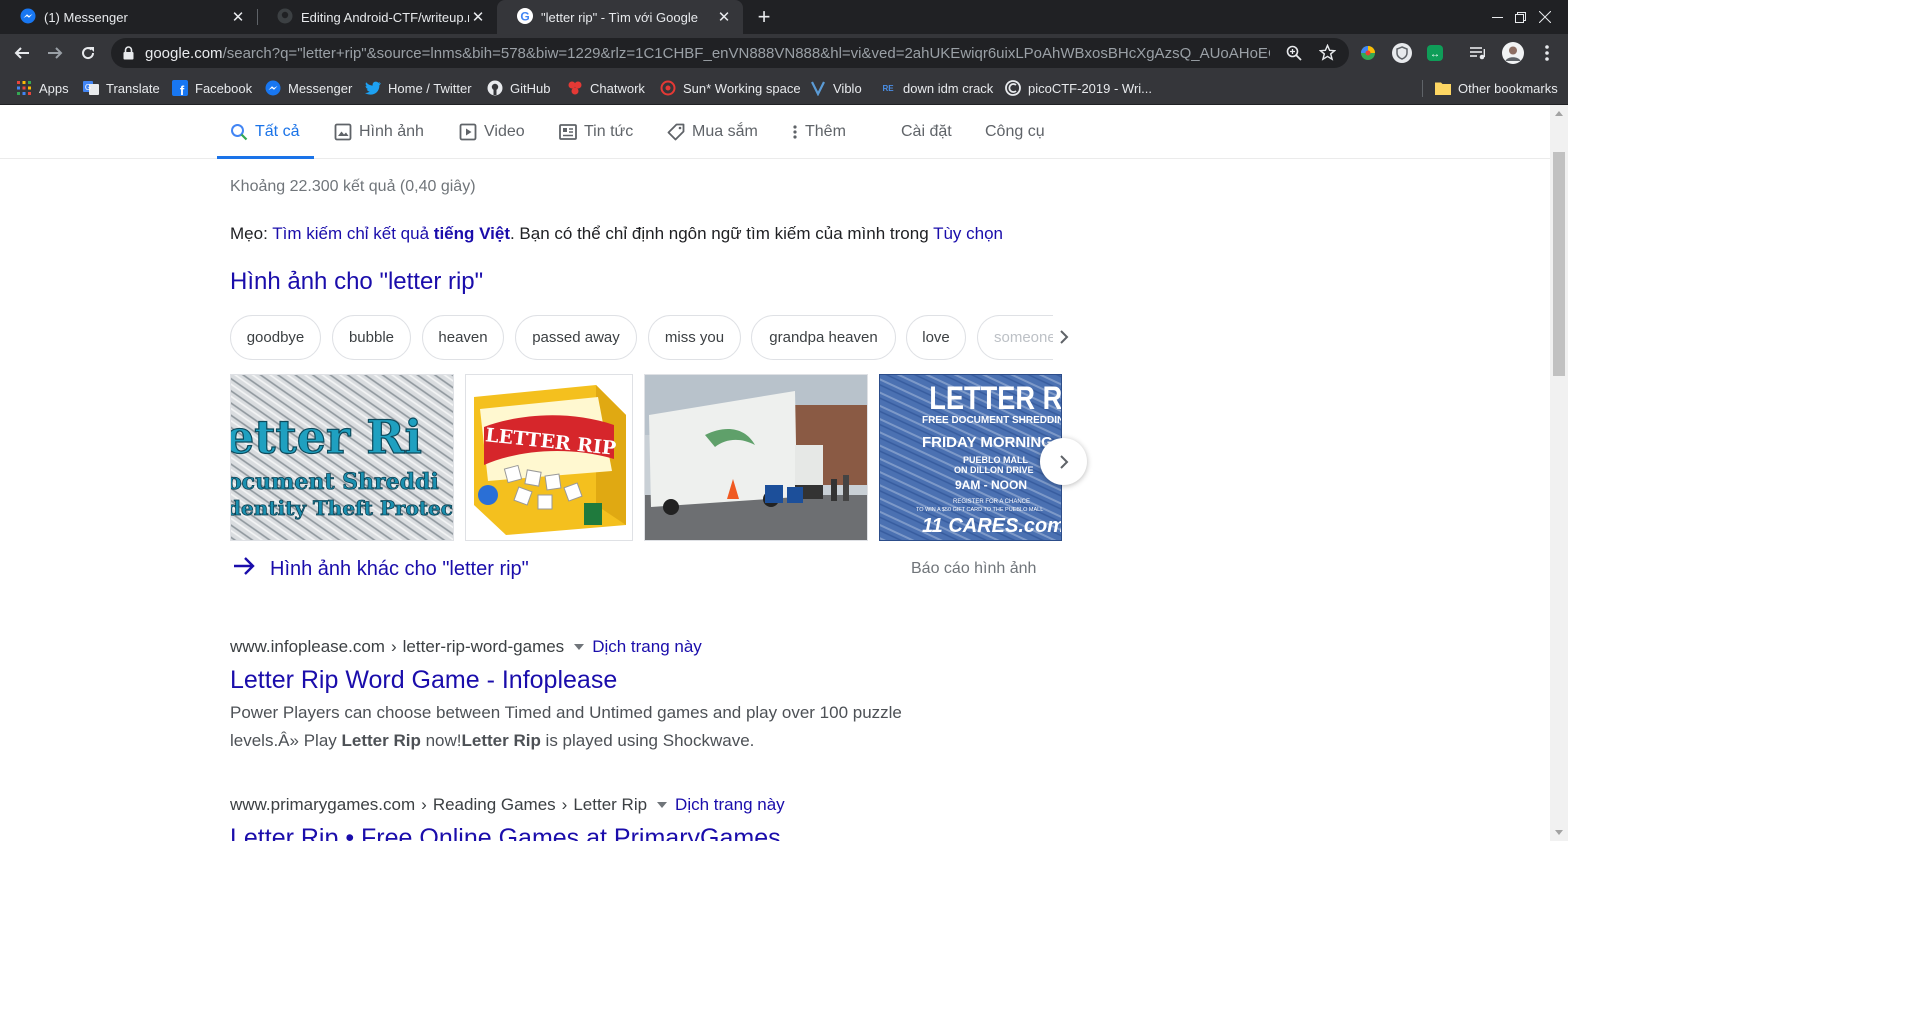  What do you see at coordinates (380, 569) in the screenshot?
I see `more-images-link: Hình ảnh khác cho "letter rip"` at bounding box center [380, 569].